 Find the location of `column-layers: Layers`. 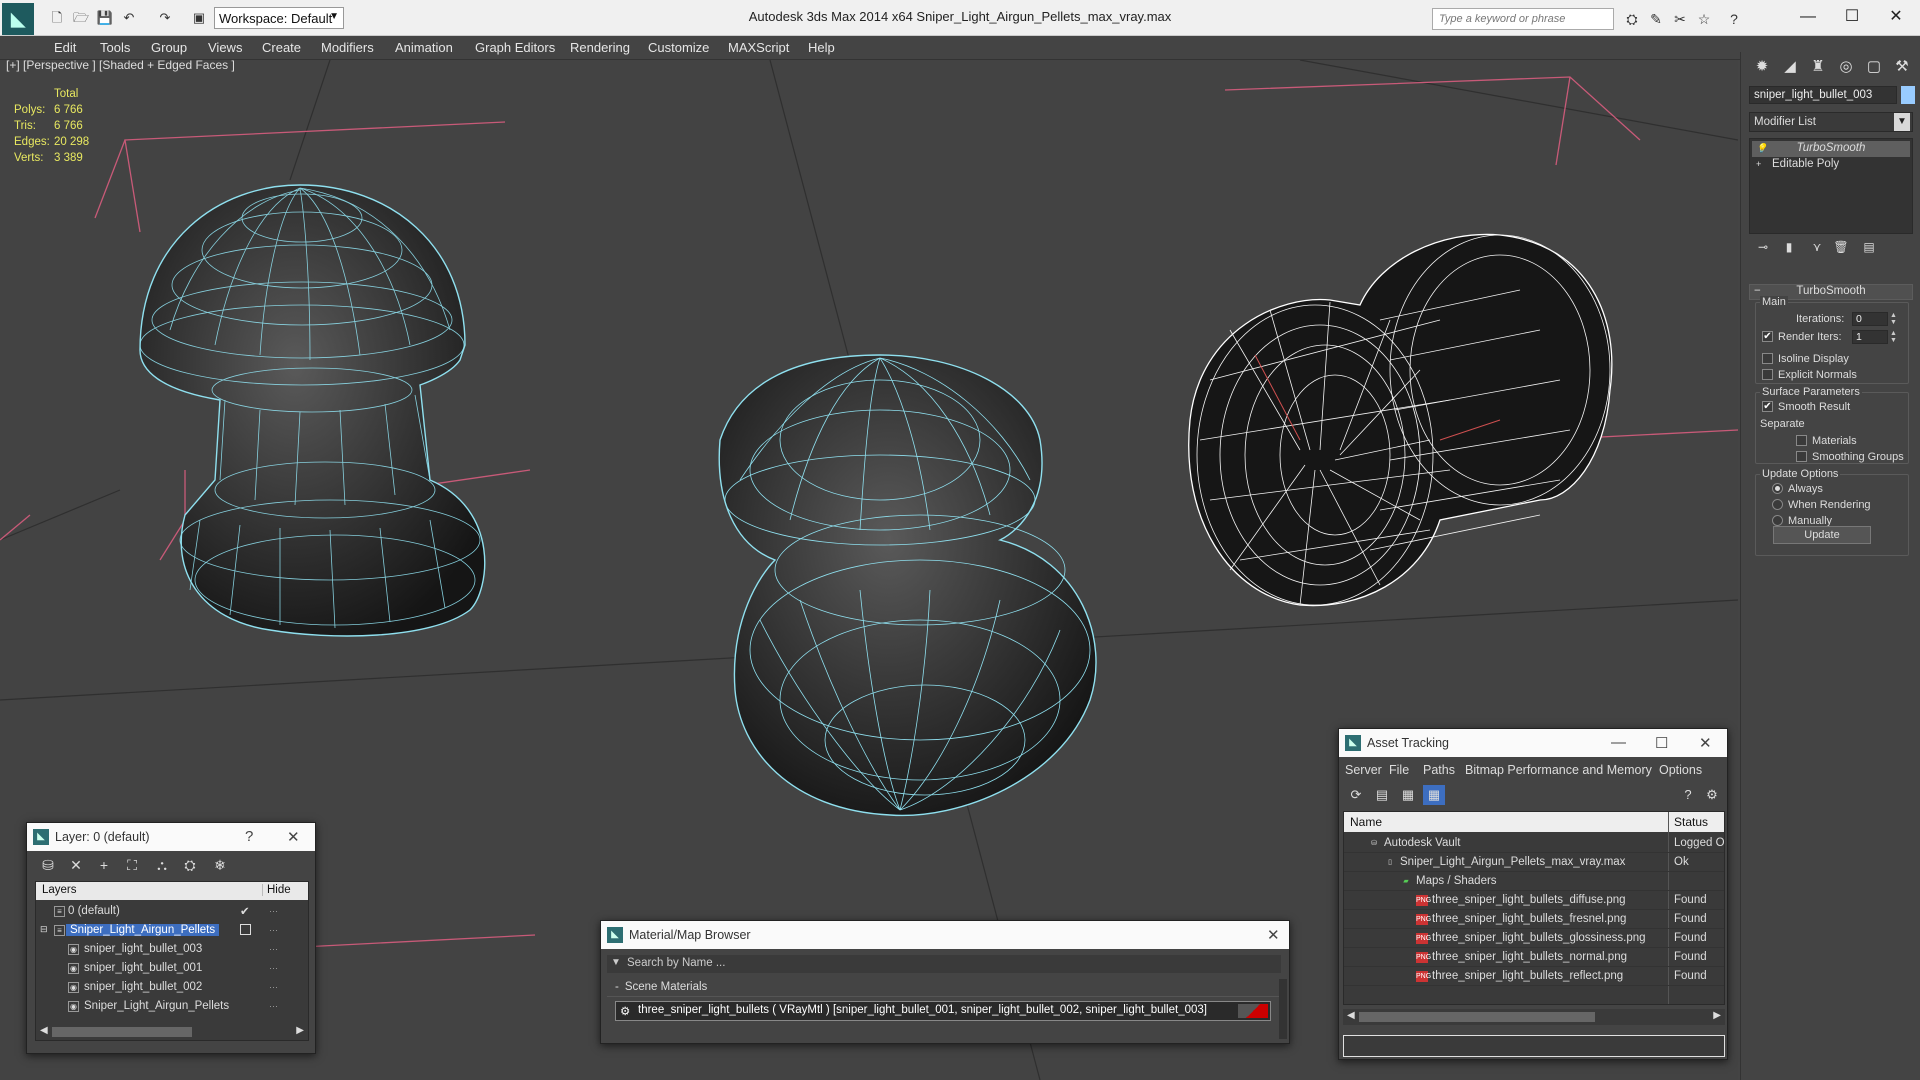

column-layers: Layers is located at coordinates (59, 890).